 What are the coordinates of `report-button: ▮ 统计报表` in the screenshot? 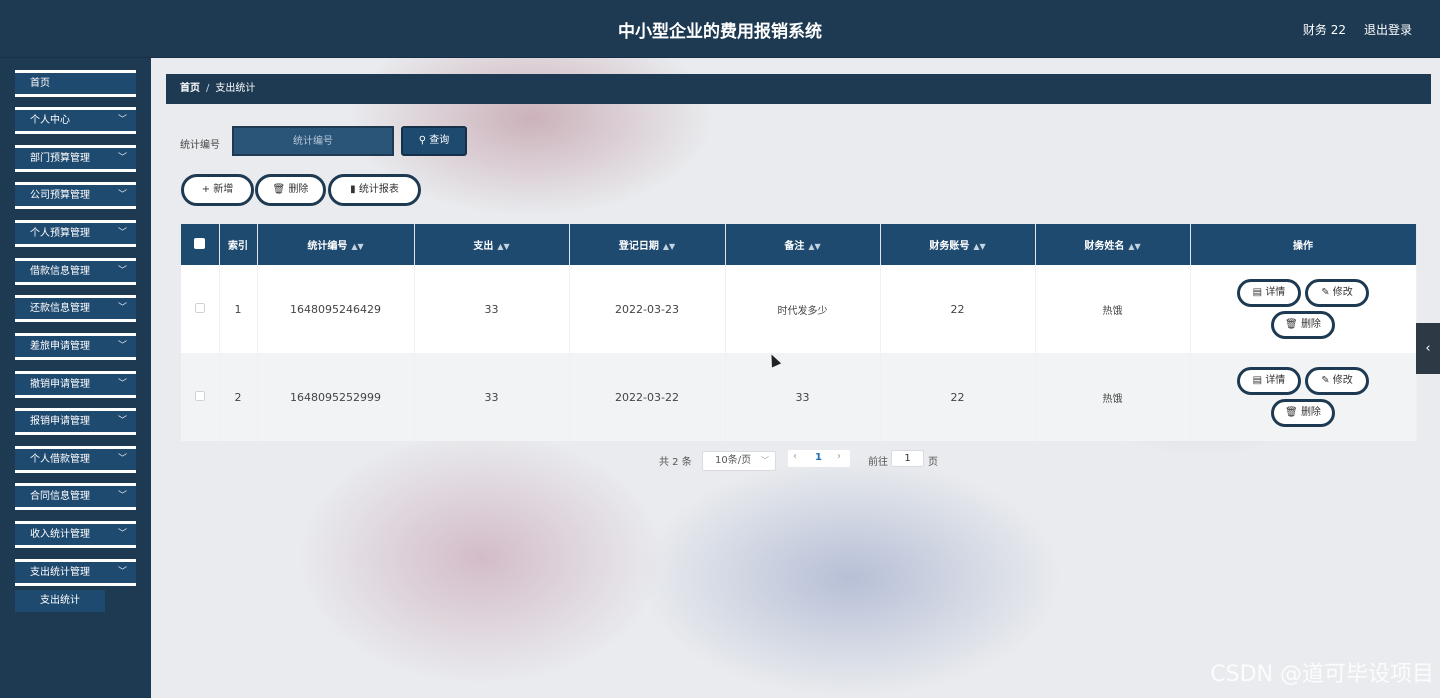 It's located at (374, 190).